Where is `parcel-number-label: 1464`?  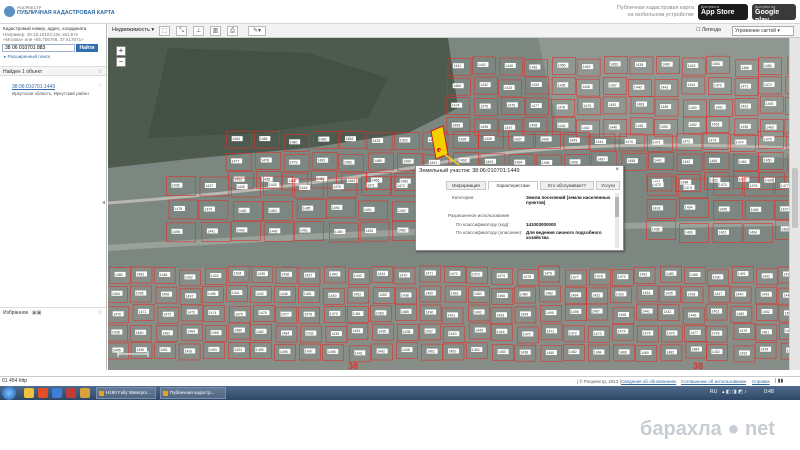 parcel-number-label: 1464 is located at coordinates (236, 139).